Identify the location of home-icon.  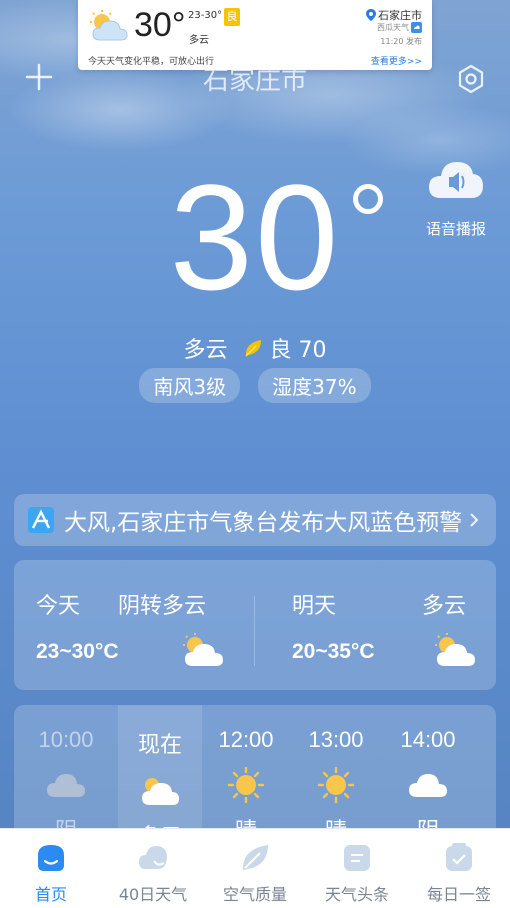
(51, 858).